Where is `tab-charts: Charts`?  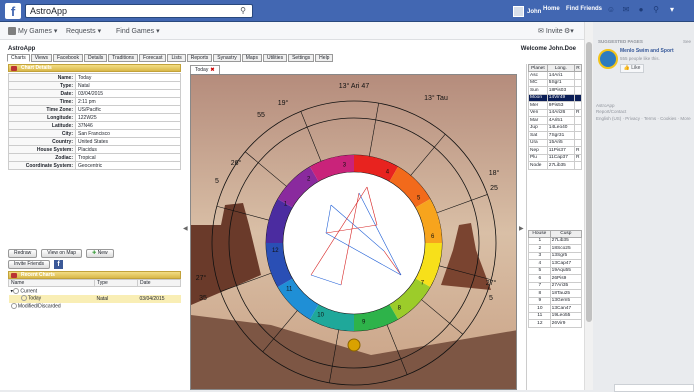 tab-charts: Charts is located at coordinates (18, 58).